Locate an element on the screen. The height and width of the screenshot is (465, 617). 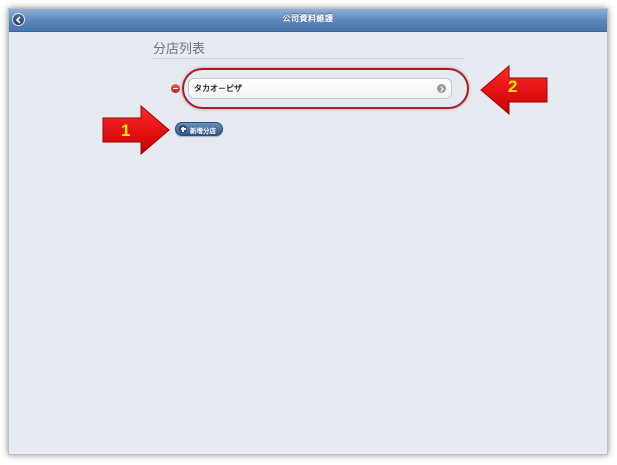
add-branch-label: 新增分店 is located at coordinates (203, 131).